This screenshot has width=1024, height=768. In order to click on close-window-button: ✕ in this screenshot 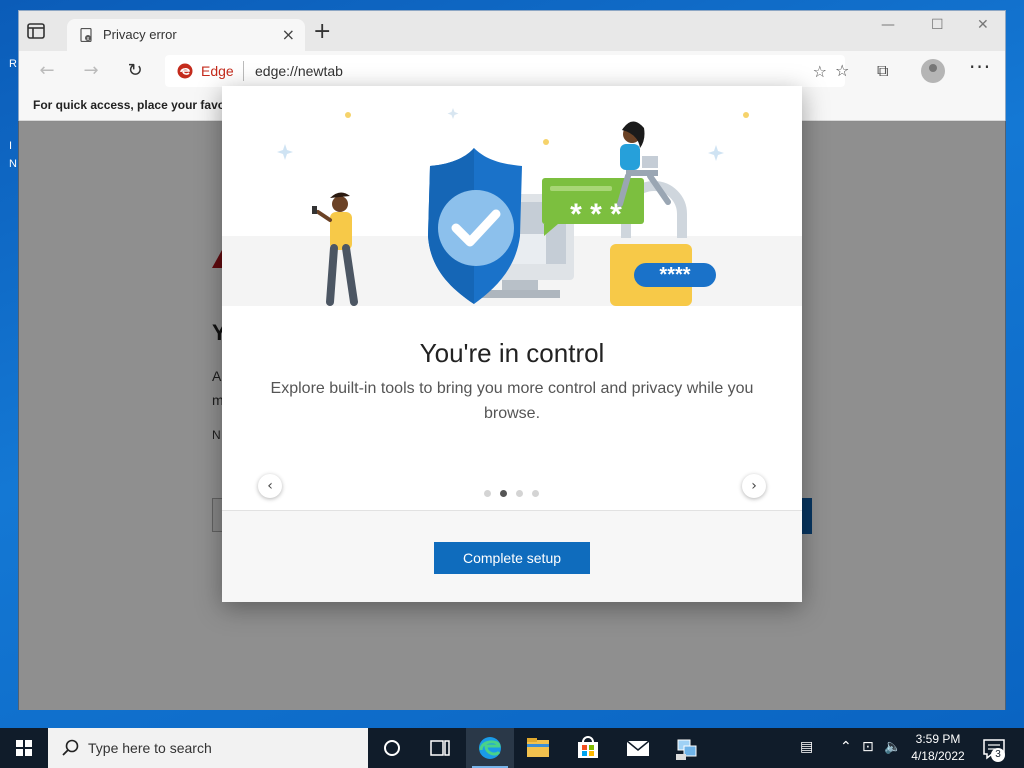, I will do `click(983, 25)`.